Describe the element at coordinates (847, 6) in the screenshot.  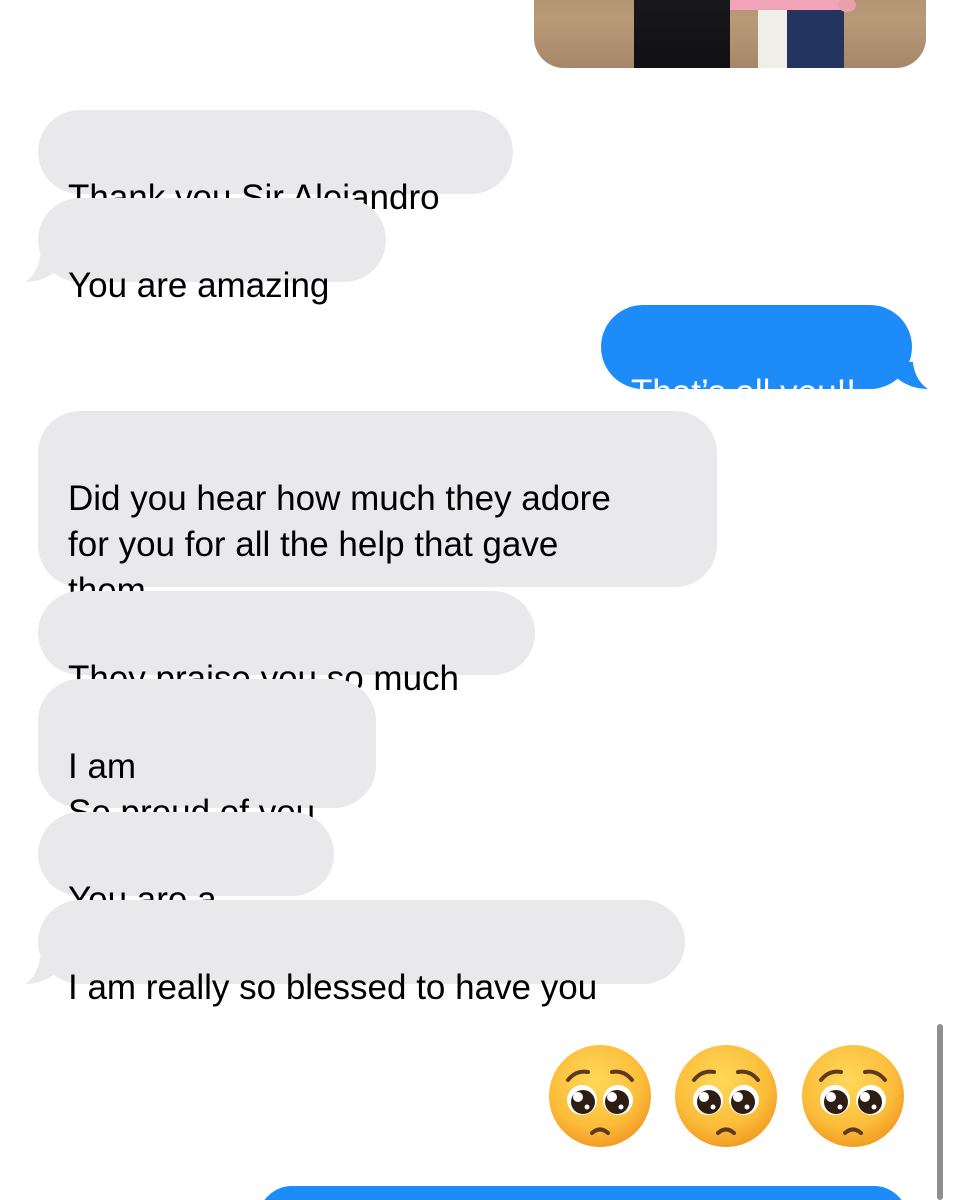
I see `photo-flower` at that location.